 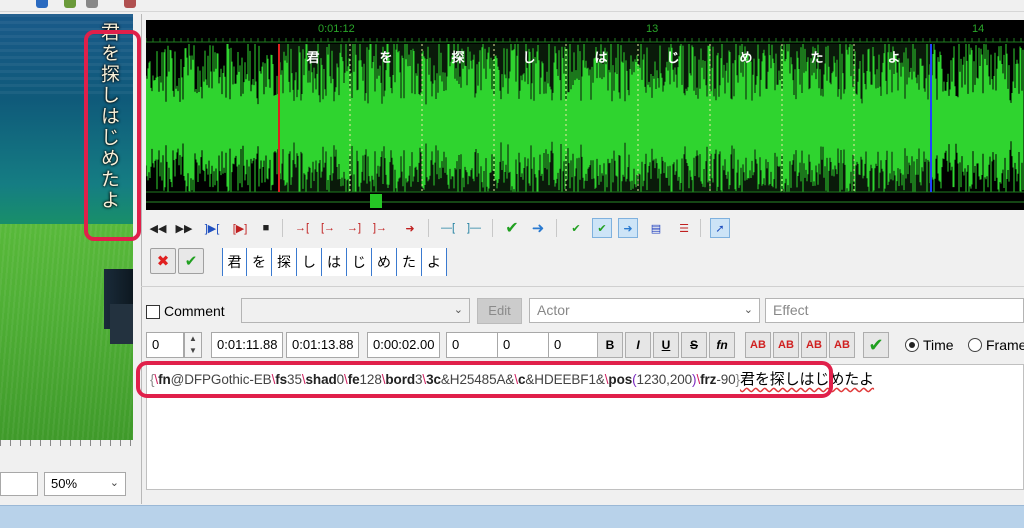 I want to click on syllable-label: 君, so click(x=312, y=58).